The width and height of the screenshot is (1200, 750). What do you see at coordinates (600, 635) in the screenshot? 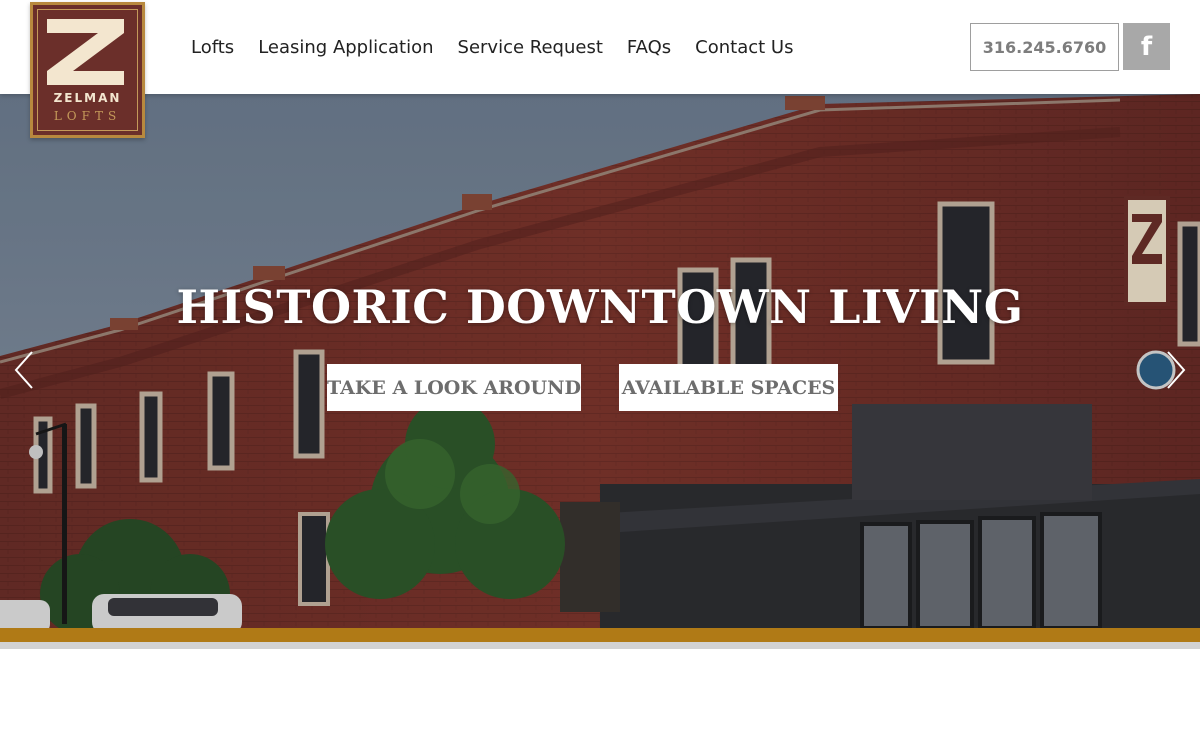
I see `gold-divider` at bounding box center [600, 635].